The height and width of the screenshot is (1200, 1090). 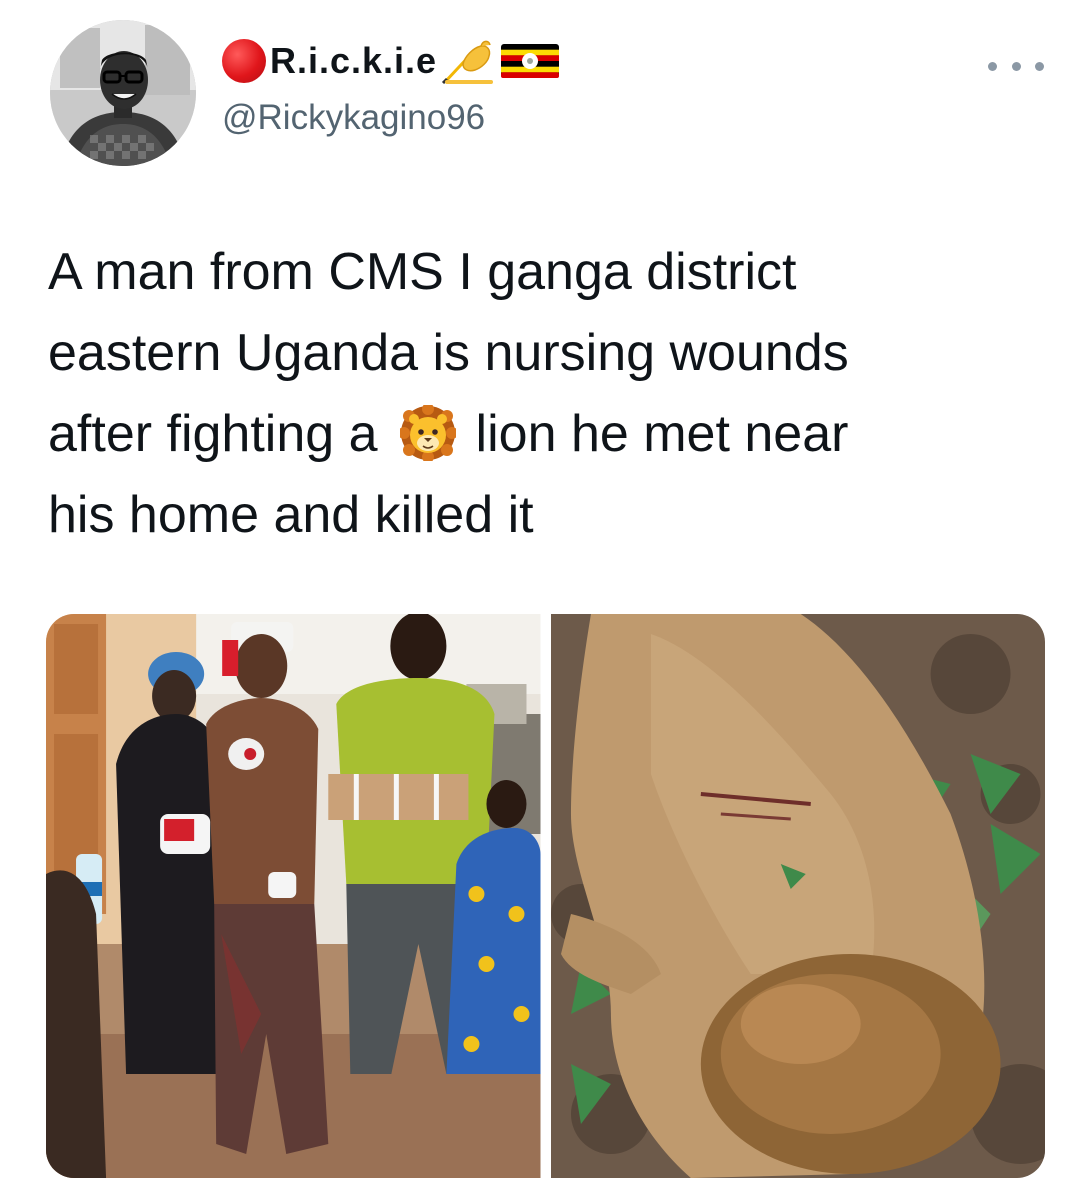 I want to click on tweet-text-line: his home and killed it, so click(x=291, y=515).